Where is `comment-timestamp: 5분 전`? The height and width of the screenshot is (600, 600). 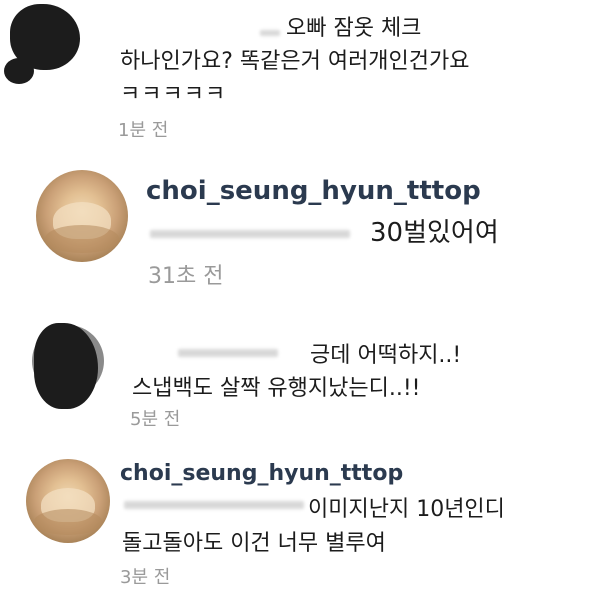 comment-timestamp: 5분 전 is located at coordinates (155, 419).